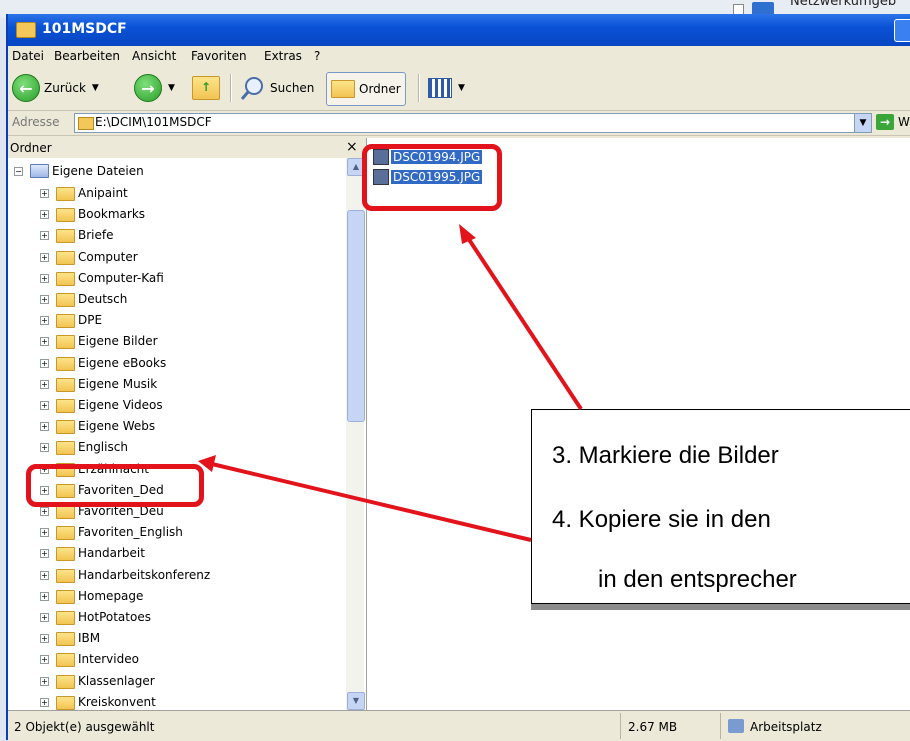 The height and width of the screenshot is (741, 910). I want to click on arrowhead-files, so click(467, 234).